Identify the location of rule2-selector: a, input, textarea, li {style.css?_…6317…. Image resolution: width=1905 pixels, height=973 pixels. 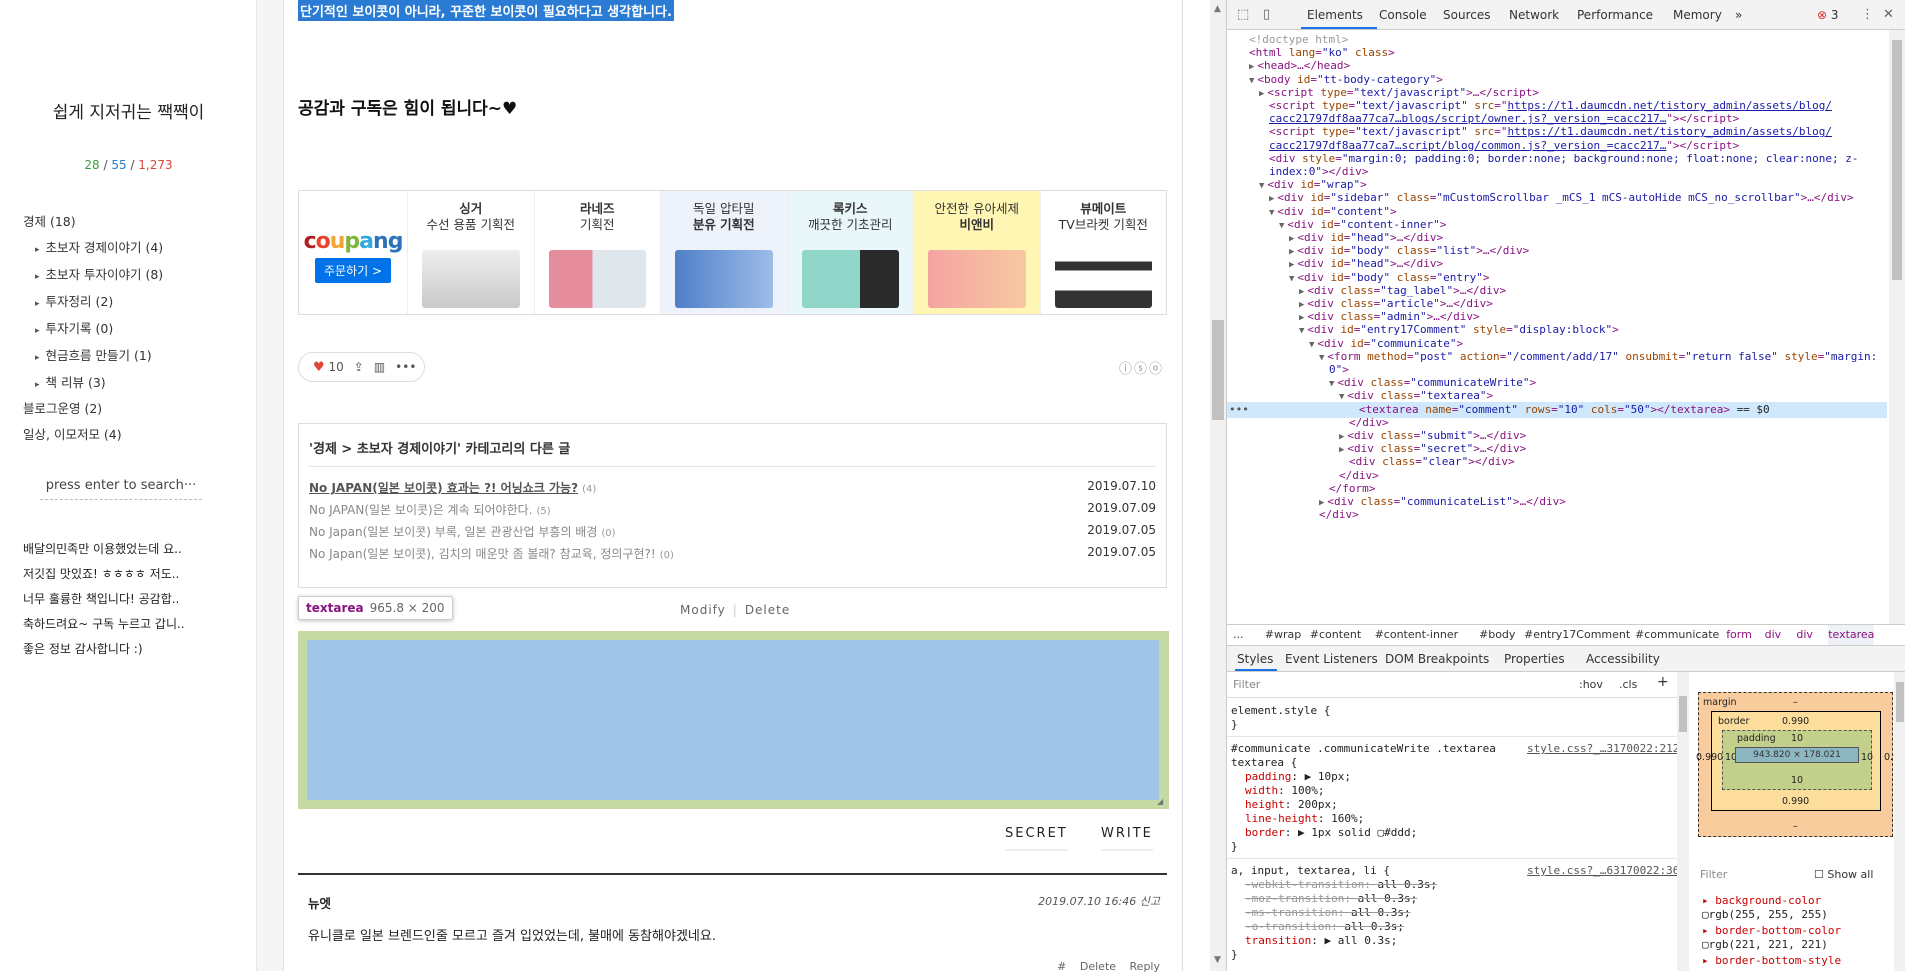
(1455, 871).